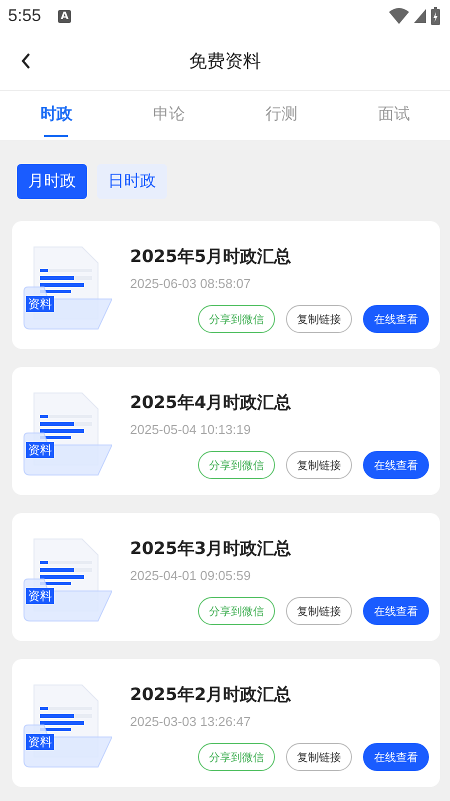  I want to click on tab: 时政, so click(56, 115).